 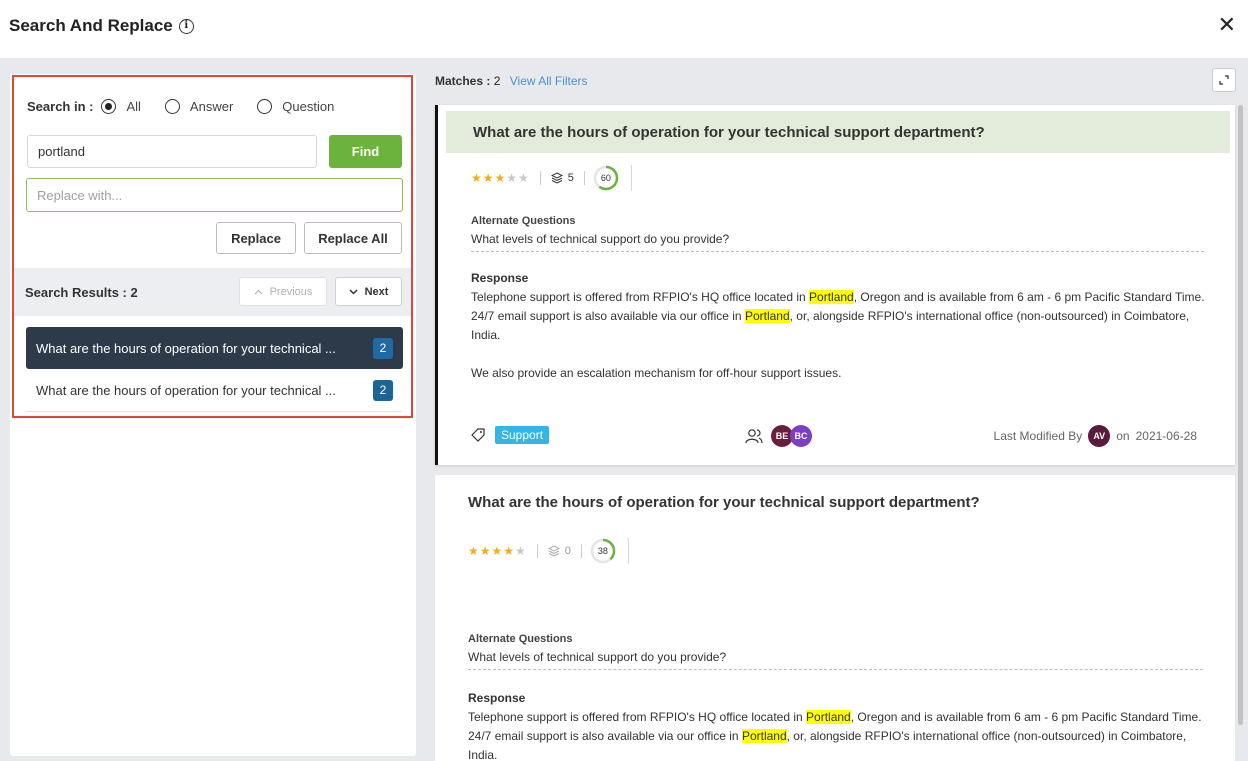 I want to click on results-scrollbar, so click(x=1240, y=433).